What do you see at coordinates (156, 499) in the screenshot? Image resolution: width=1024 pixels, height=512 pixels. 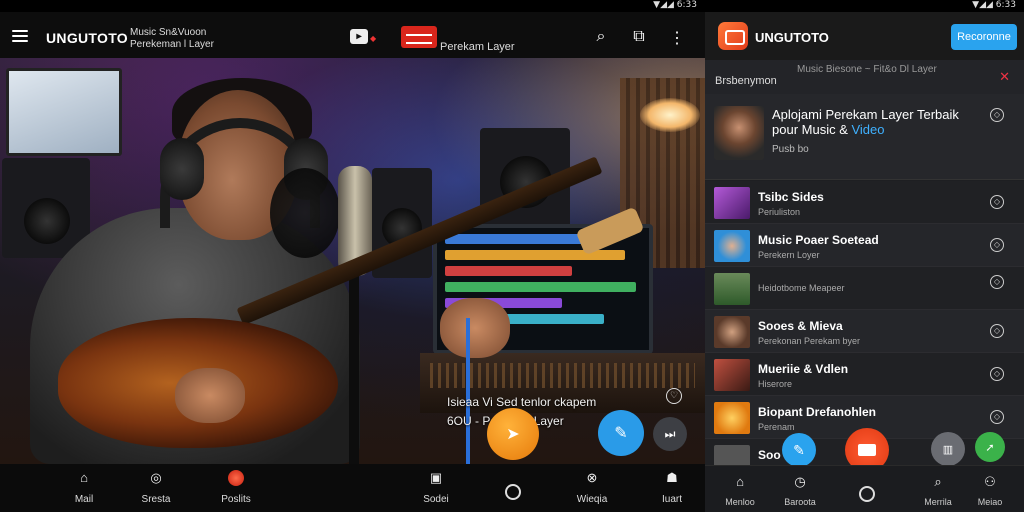 I see `nav-label: Sresta` at bounding box center [156, 499].